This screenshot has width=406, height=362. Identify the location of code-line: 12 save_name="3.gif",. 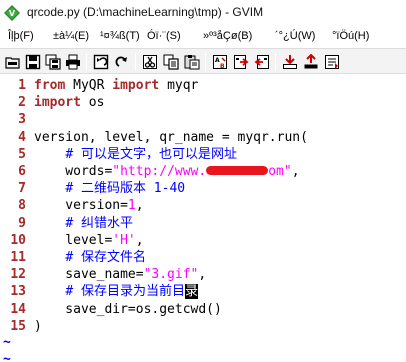
(103, 274).